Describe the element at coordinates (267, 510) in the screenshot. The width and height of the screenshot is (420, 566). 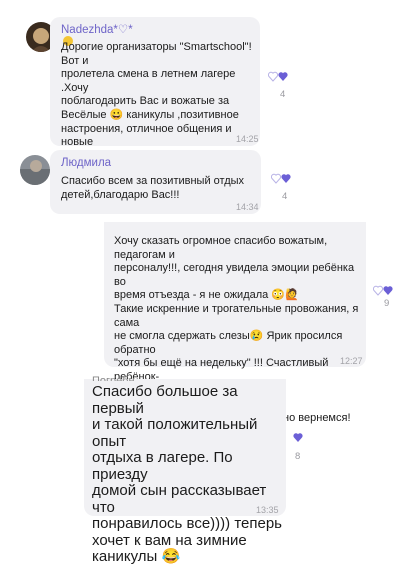
I see `message-time: 13:35` at that location.